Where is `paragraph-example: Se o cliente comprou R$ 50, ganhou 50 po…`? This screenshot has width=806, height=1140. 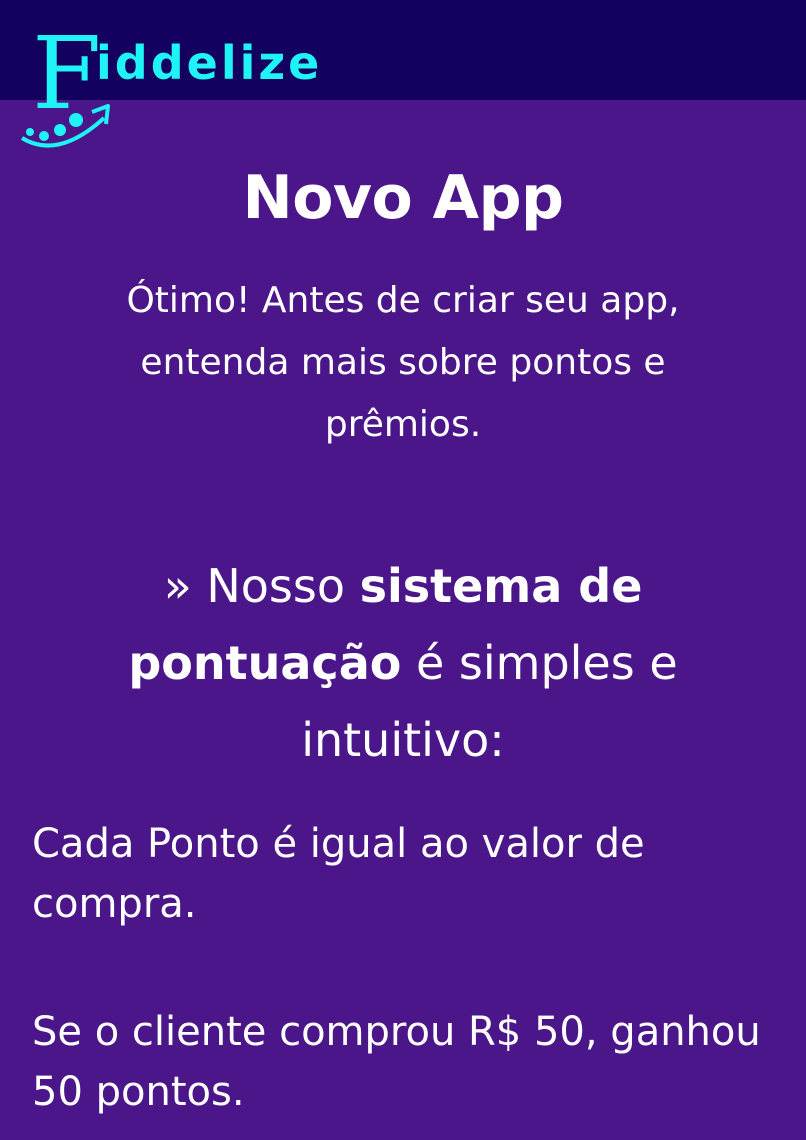
paragraph-example: Se o cliente comprou R$ 50, ganhou 50 po… is located at coordinates (396, 1062).